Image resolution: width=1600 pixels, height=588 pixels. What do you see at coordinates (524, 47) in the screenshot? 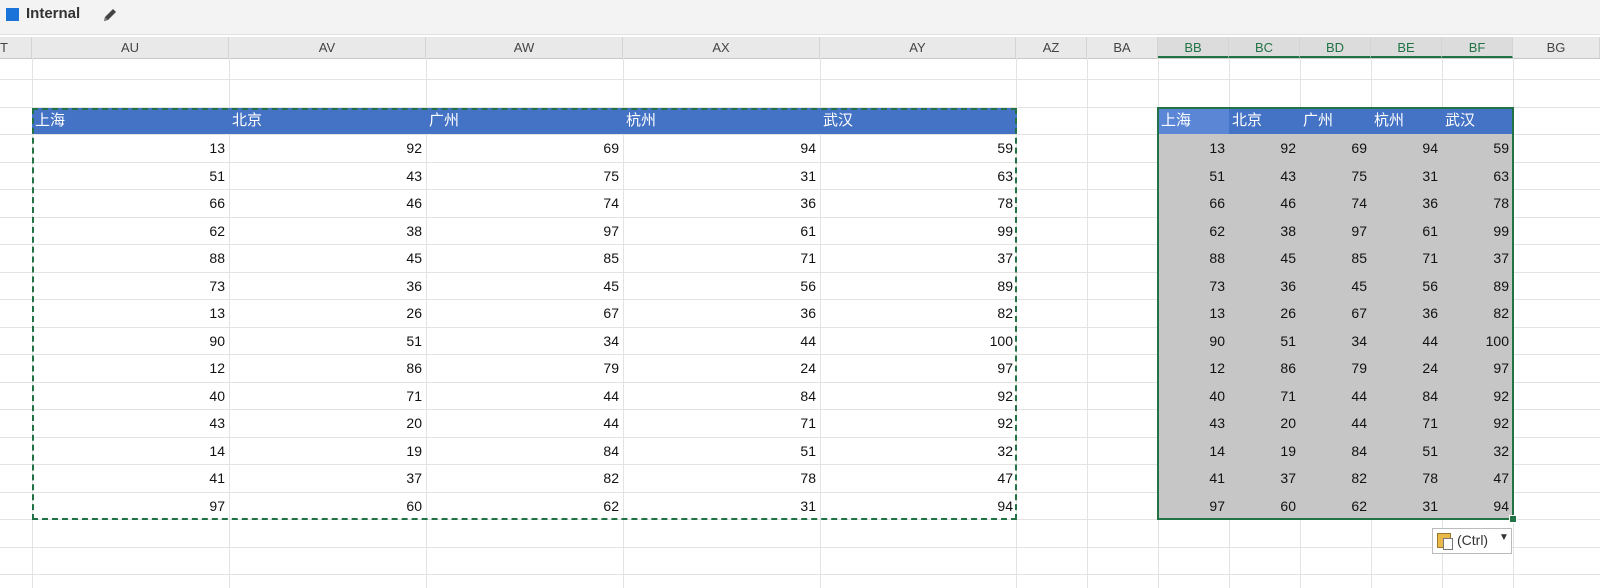
I see `column-header-aw: AW` at bounding box center [524, 47].